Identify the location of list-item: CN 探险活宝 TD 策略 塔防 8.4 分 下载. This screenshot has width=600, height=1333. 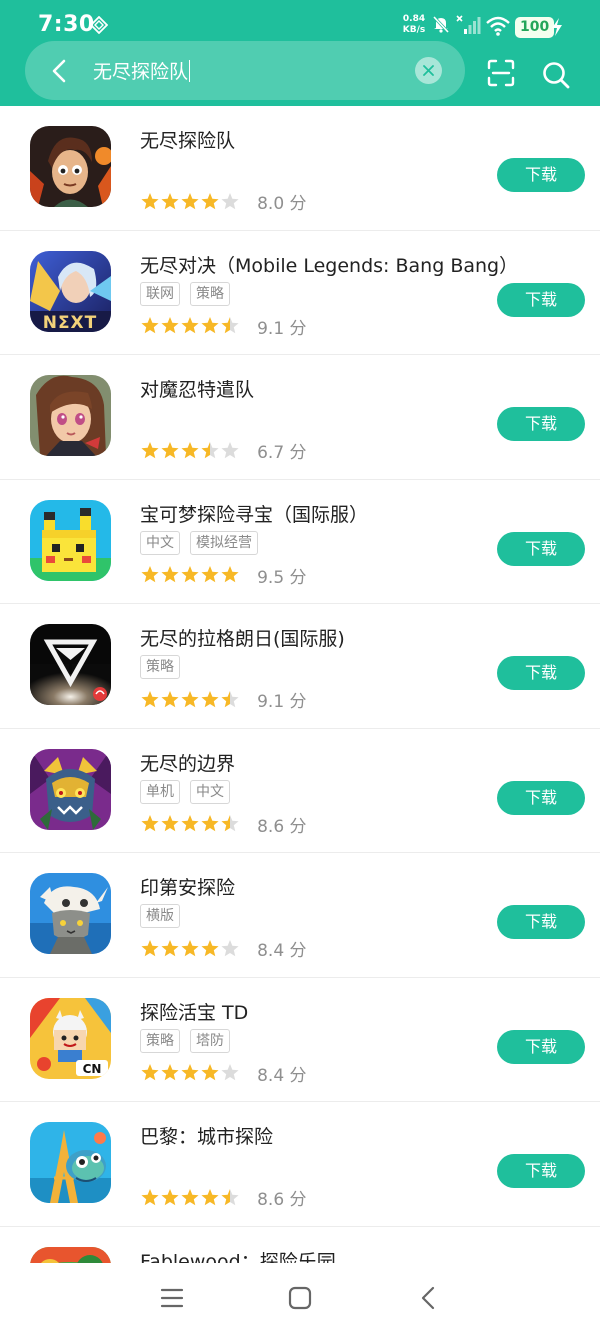
(300, 1040).